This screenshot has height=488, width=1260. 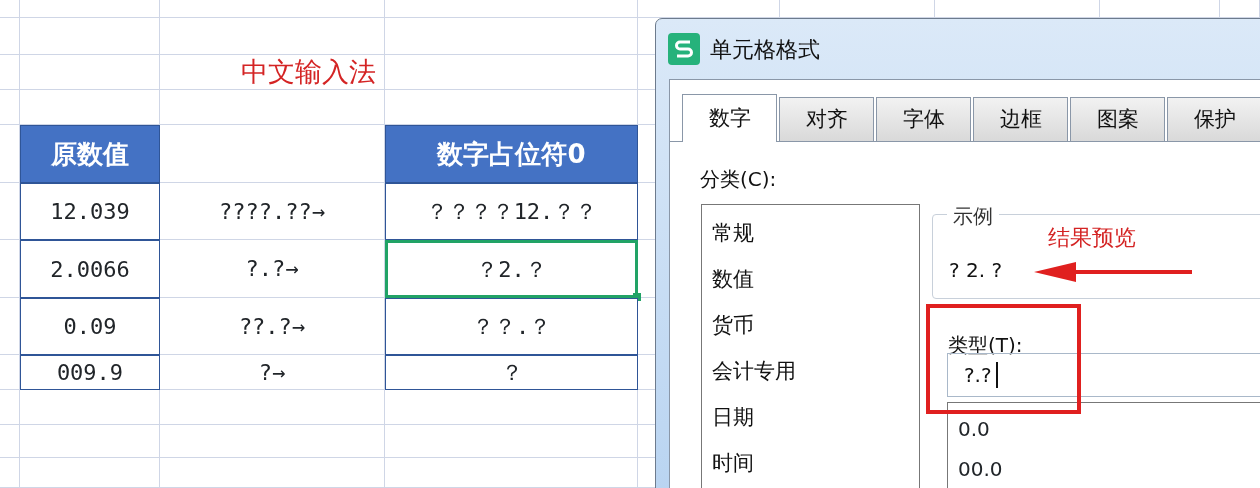 What do you see at coordinates (90, 269) in the screenshot?
I see `table-cell: 2.0066` at bounding box center [90, 269].